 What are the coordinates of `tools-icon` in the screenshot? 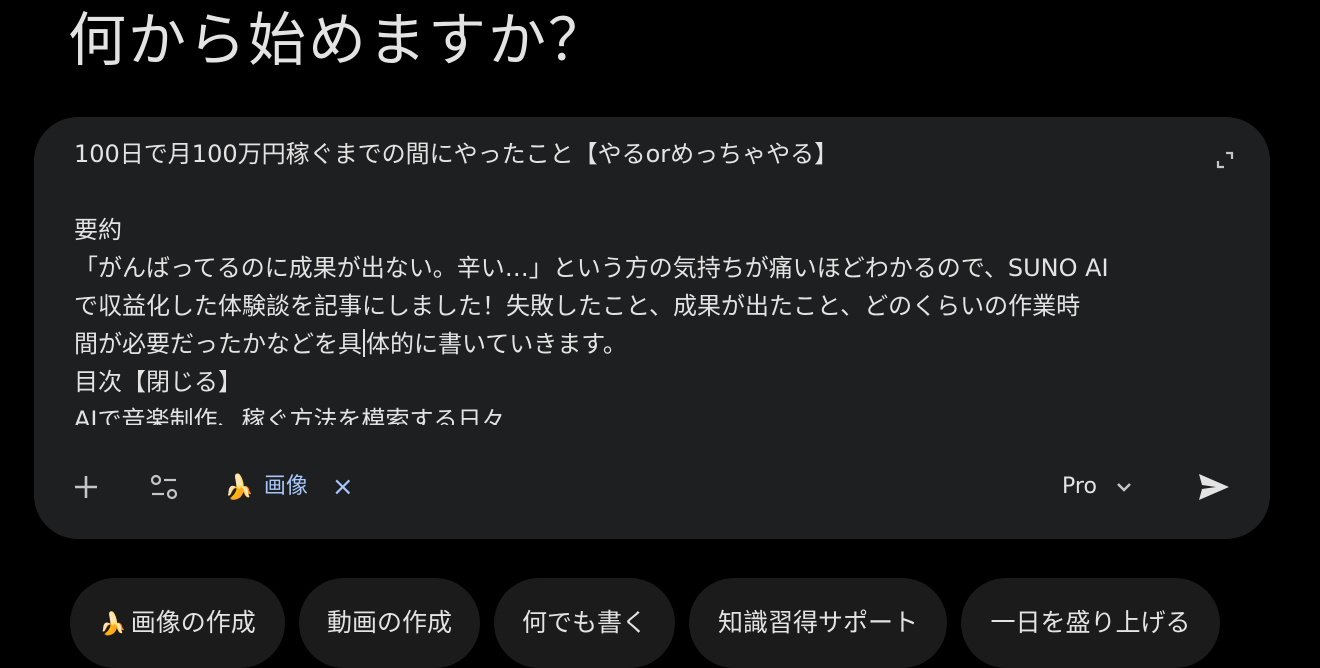 It's located at (164, 487).